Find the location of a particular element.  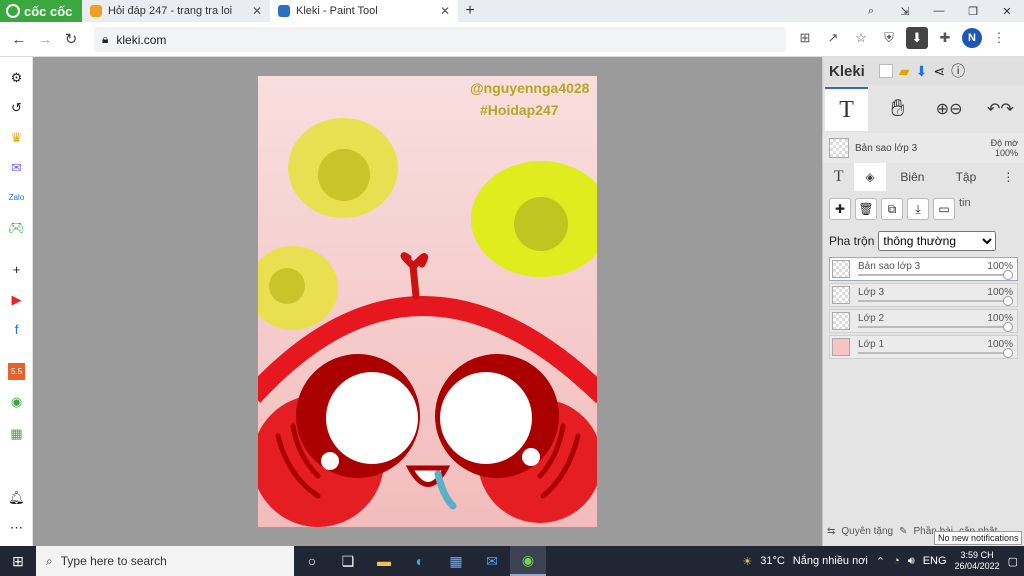

facebook-icon: f is located at coordinates (16, 329).